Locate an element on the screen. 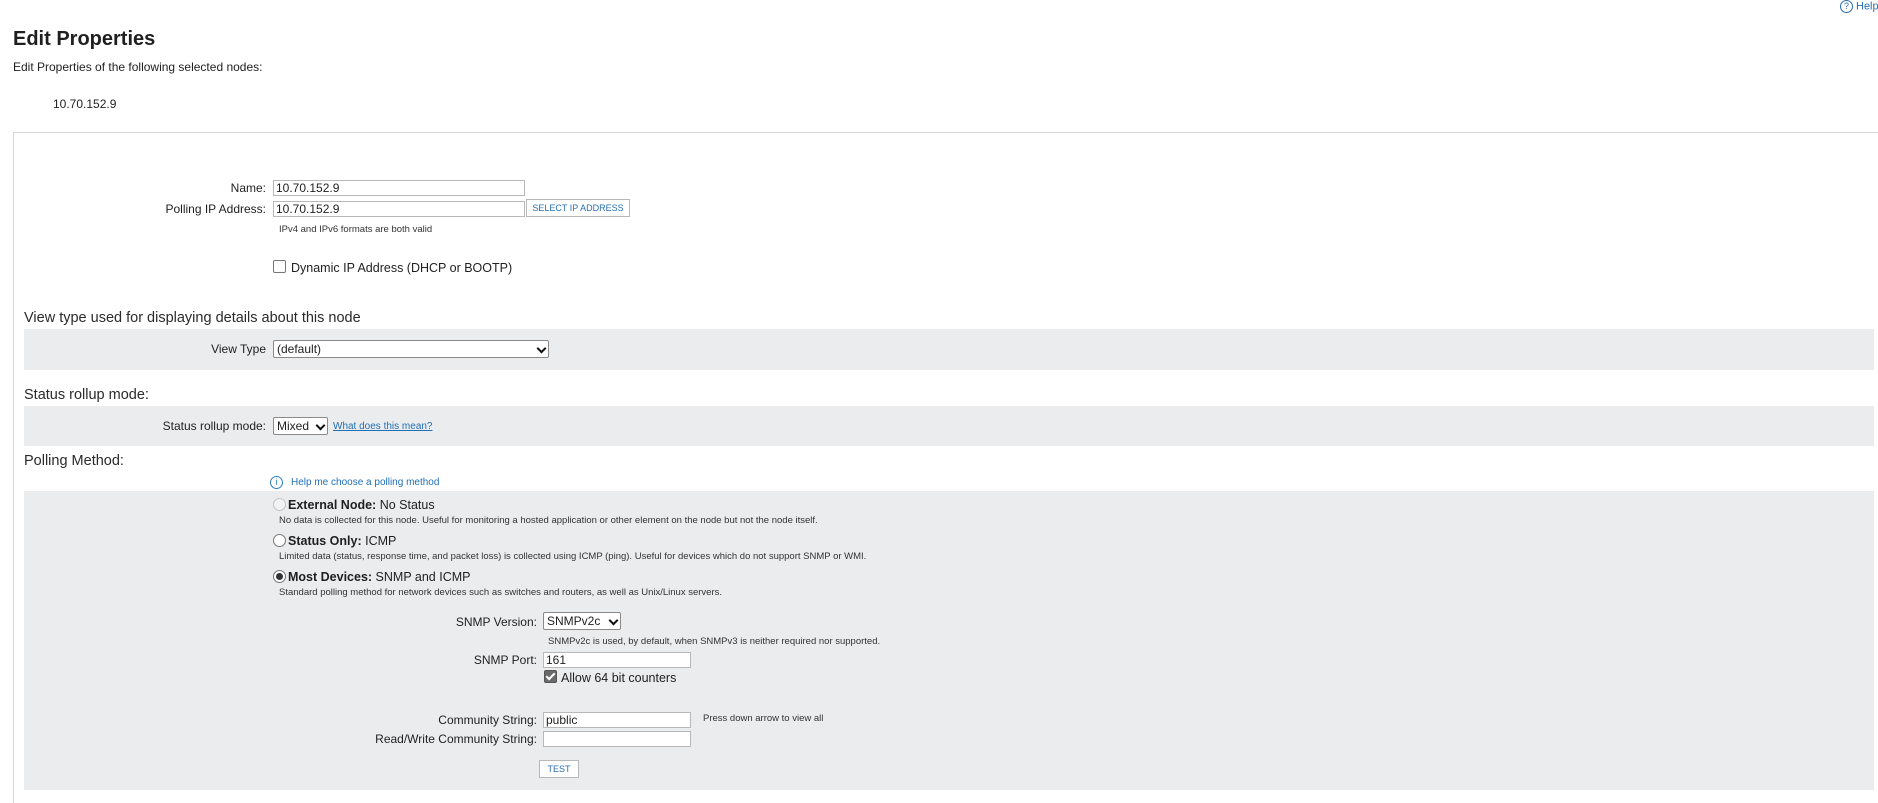  info-icon: i is located at coordinates (276, 482).